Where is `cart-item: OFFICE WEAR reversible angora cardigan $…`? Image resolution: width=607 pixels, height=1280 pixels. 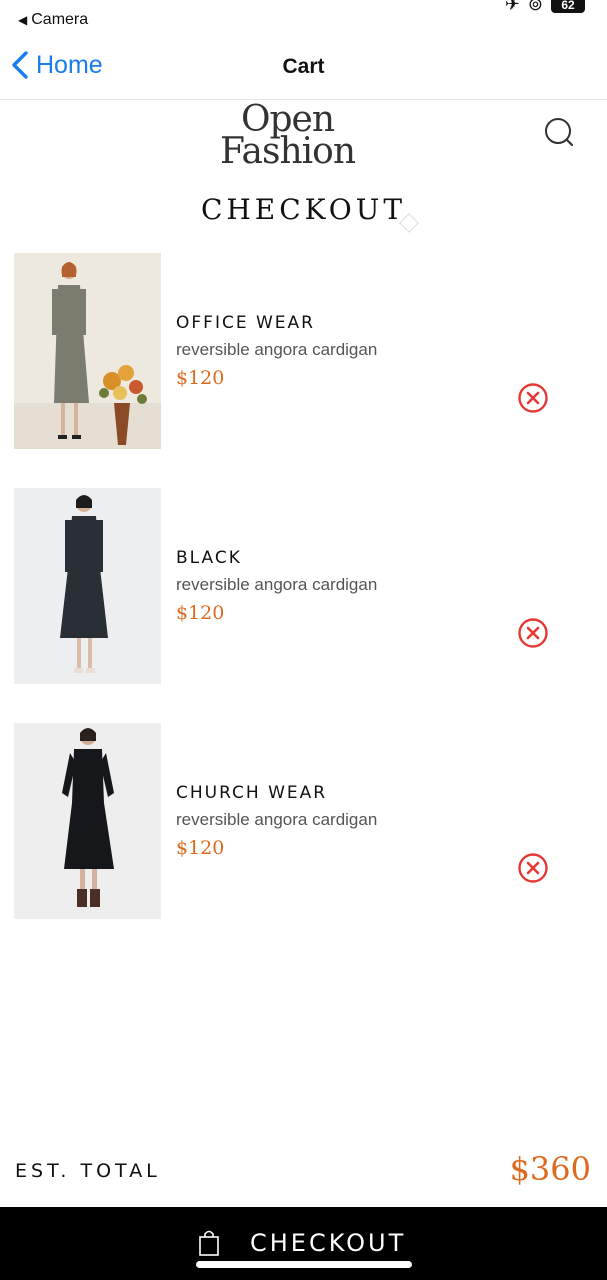
cart-item: OFFICE WEAR reversible angora cardigan $… is located at coordinates (304, 351).